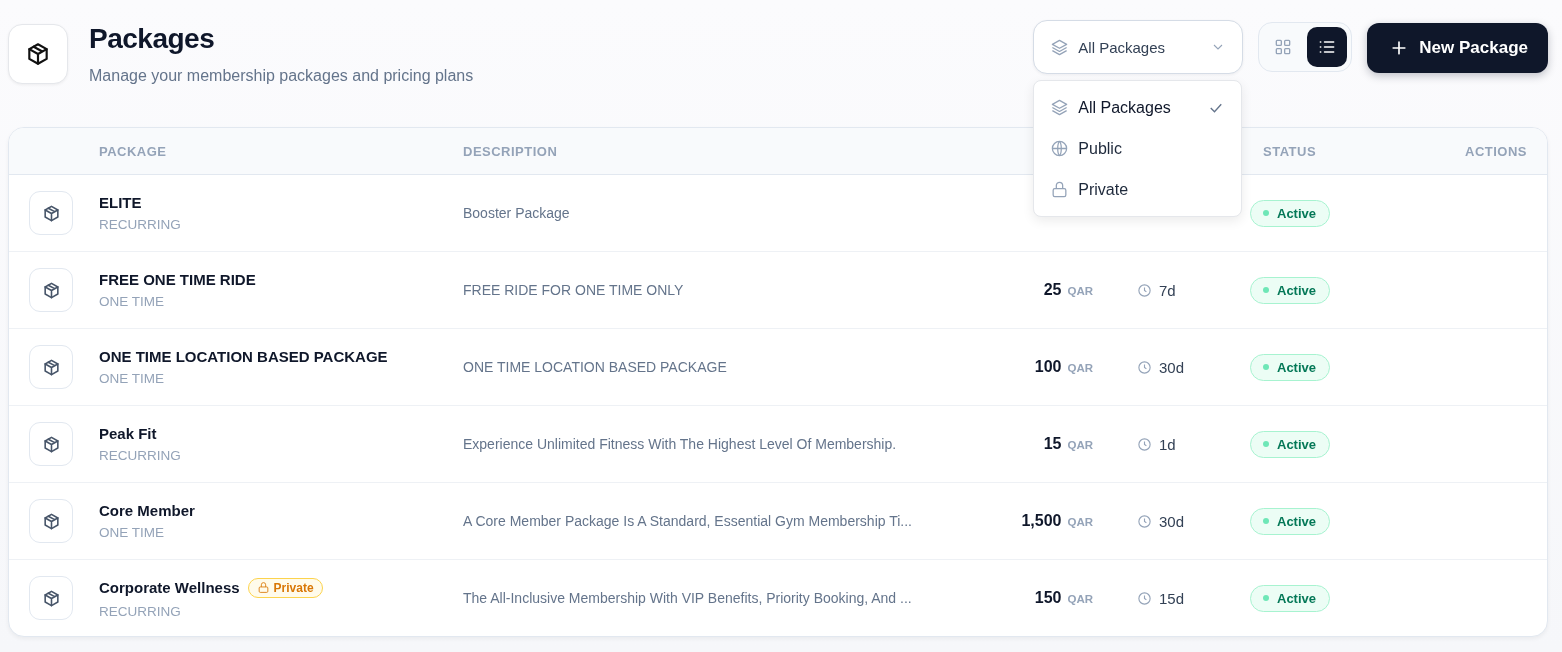  What do you see at coordinates (1138, 148) in the screenshot?
I see `menu-item: Public` at bounding box center [1138, 148].